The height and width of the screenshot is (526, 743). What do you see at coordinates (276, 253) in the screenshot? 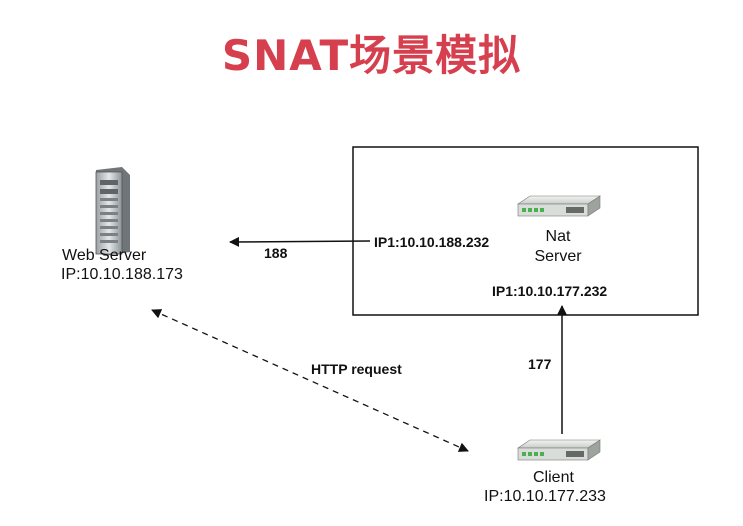
I see `link-label-188: 188` at bounding box center [276, 253].